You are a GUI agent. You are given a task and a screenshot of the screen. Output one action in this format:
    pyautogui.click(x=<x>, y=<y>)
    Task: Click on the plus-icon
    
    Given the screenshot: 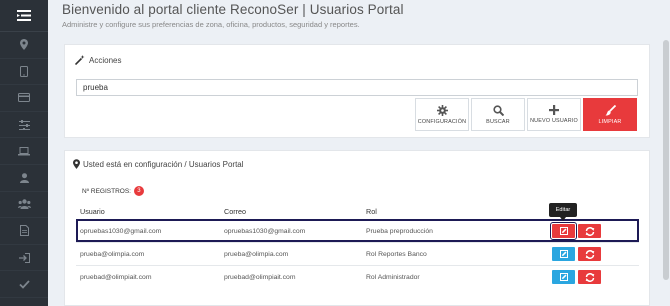 What is the action you would take?
    pyautogui.click(x=554, y=110)
    